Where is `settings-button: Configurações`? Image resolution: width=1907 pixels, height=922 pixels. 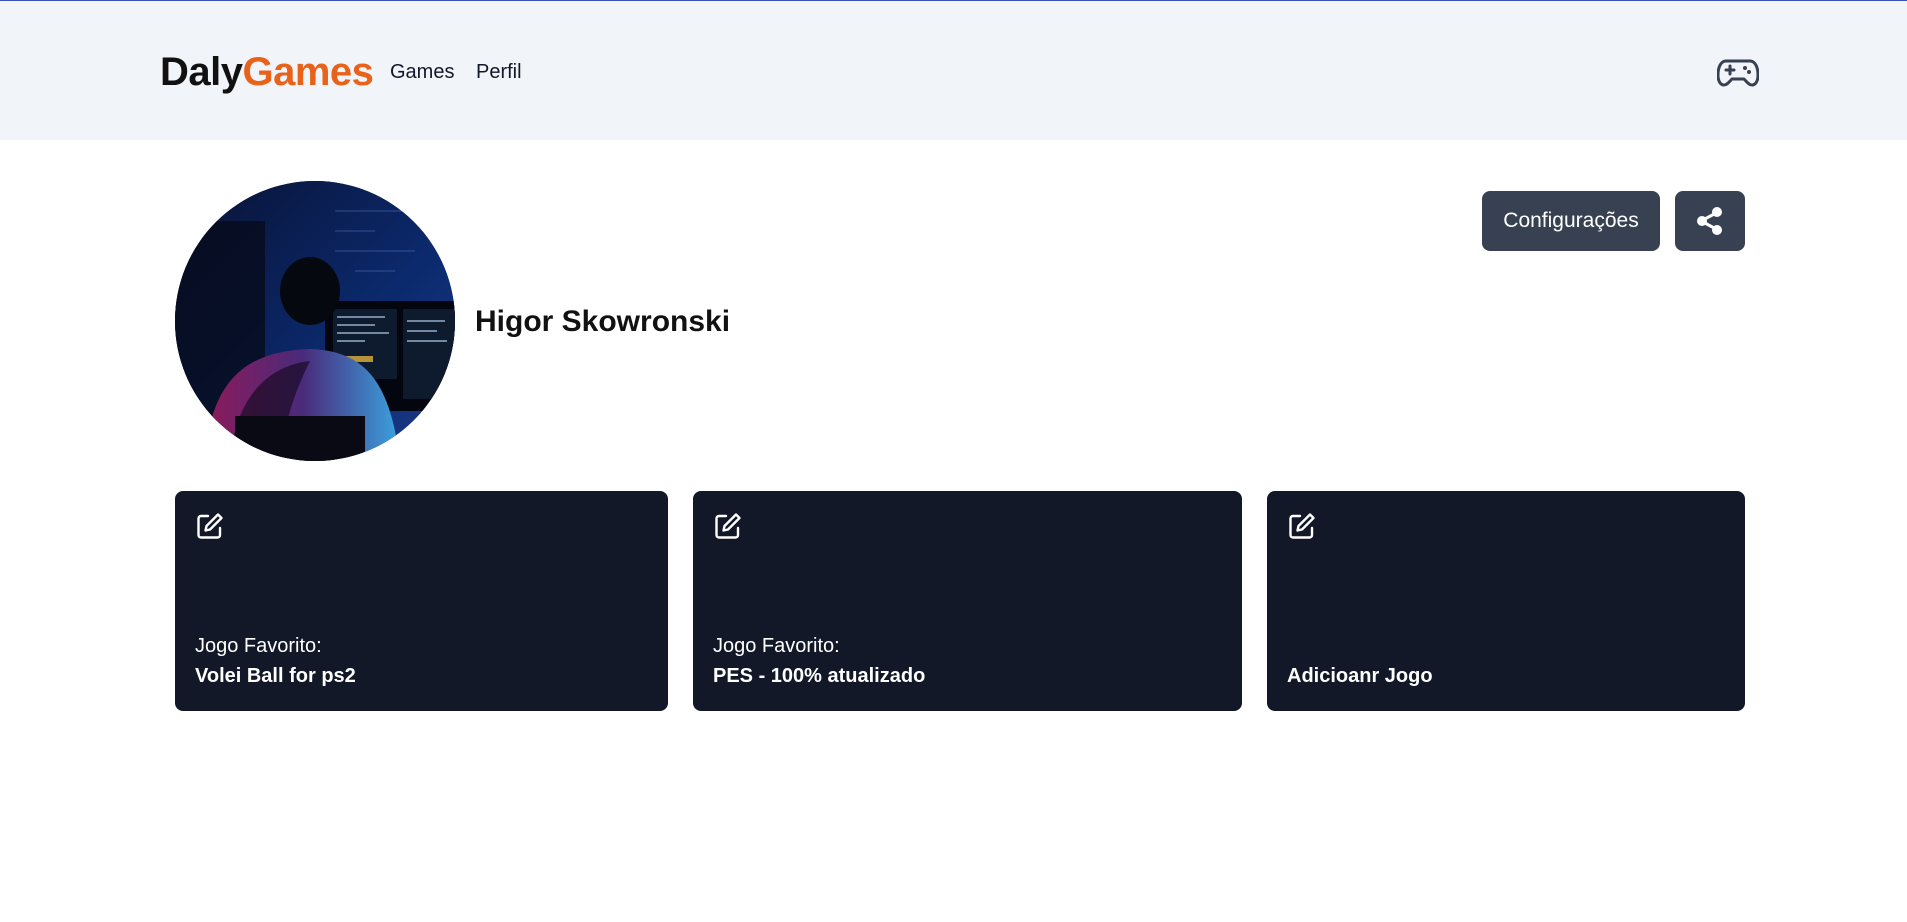
settings-button: Configurações is located at coordinates (1571, 221).